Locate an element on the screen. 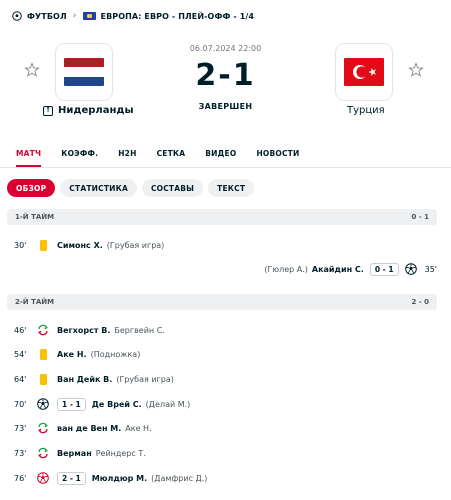  breadcrumb-competition: ЕВРОПА: ЕВРО - ПЛЕЙ-ОФФ - 1/4 is located at coordinates (178, 16).